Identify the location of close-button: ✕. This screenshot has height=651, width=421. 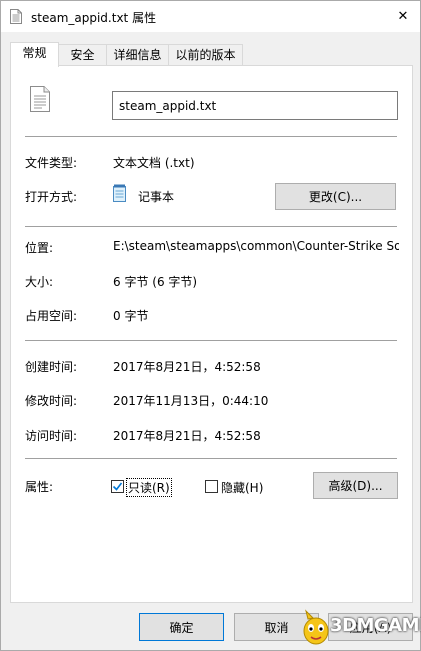
(403, 16).